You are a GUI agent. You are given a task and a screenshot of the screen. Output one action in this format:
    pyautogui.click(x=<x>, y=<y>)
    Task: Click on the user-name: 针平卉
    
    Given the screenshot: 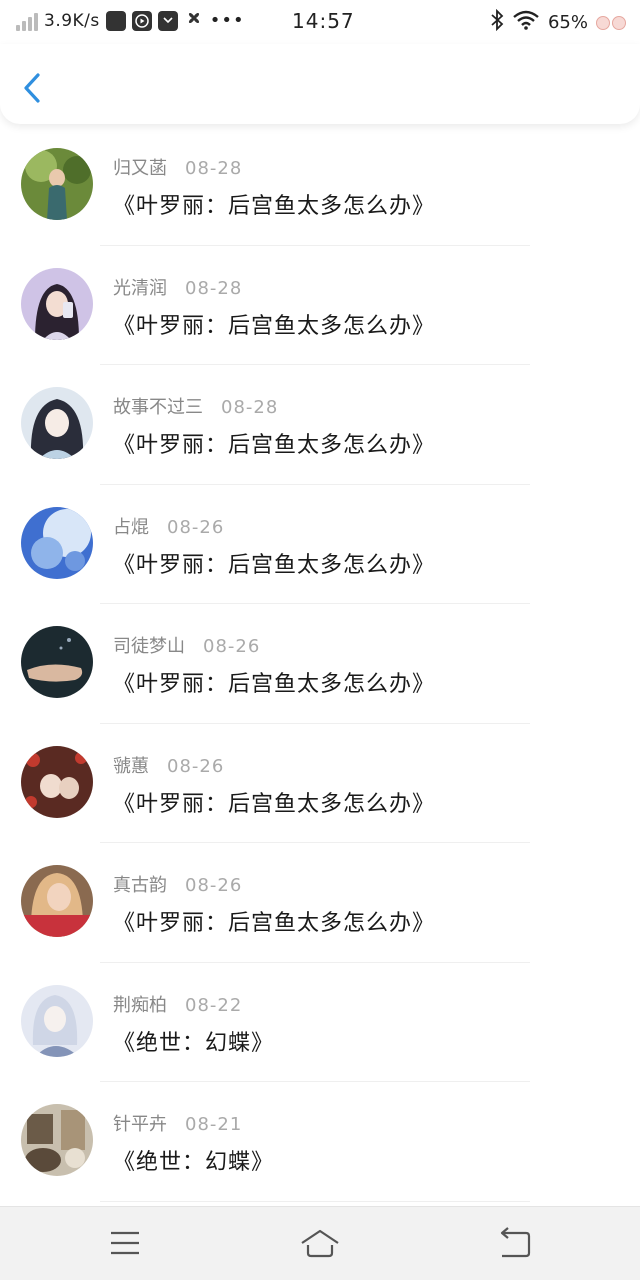 What is the action you would take?
    pyautogui.click(x=140, y=1124)
    